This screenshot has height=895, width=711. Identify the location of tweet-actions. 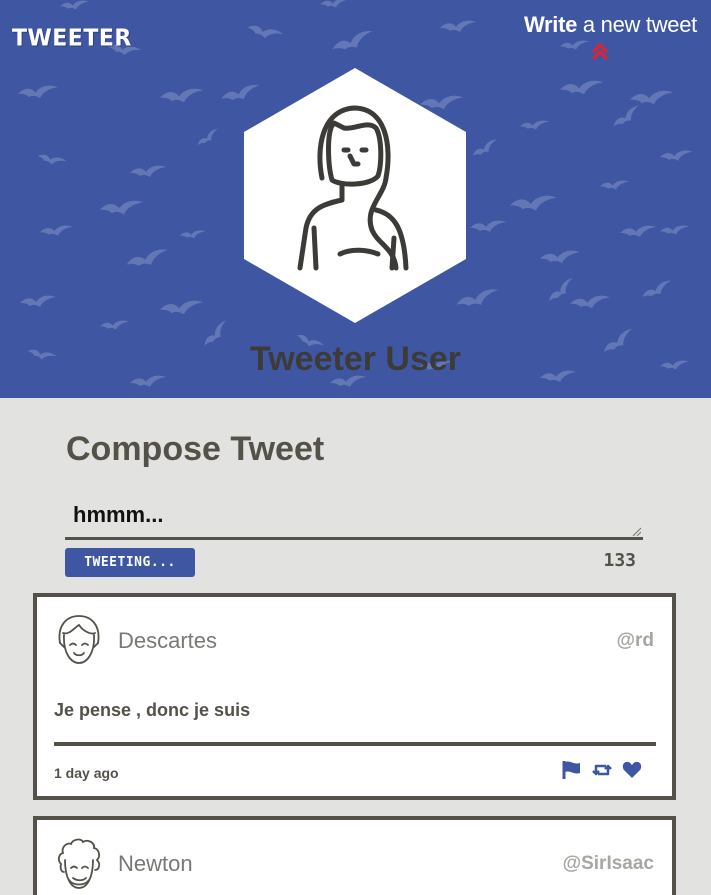
(602, 770).